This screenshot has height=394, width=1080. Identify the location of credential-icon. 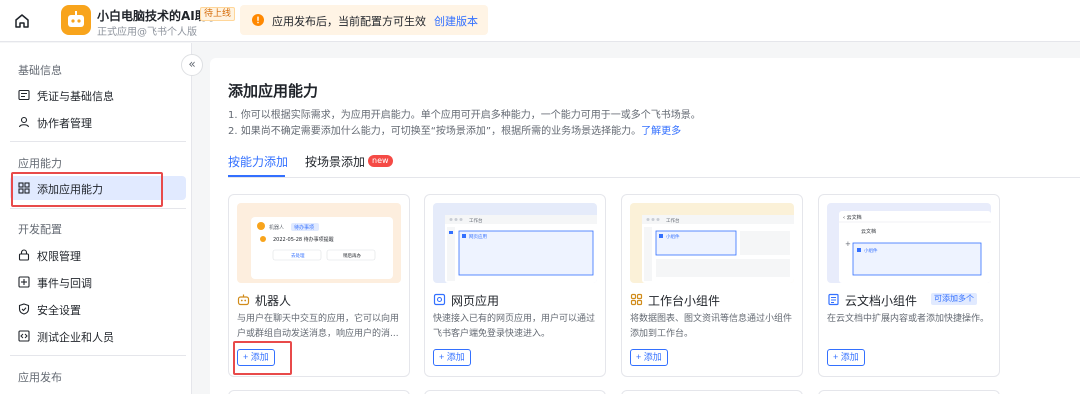
(24, 95).